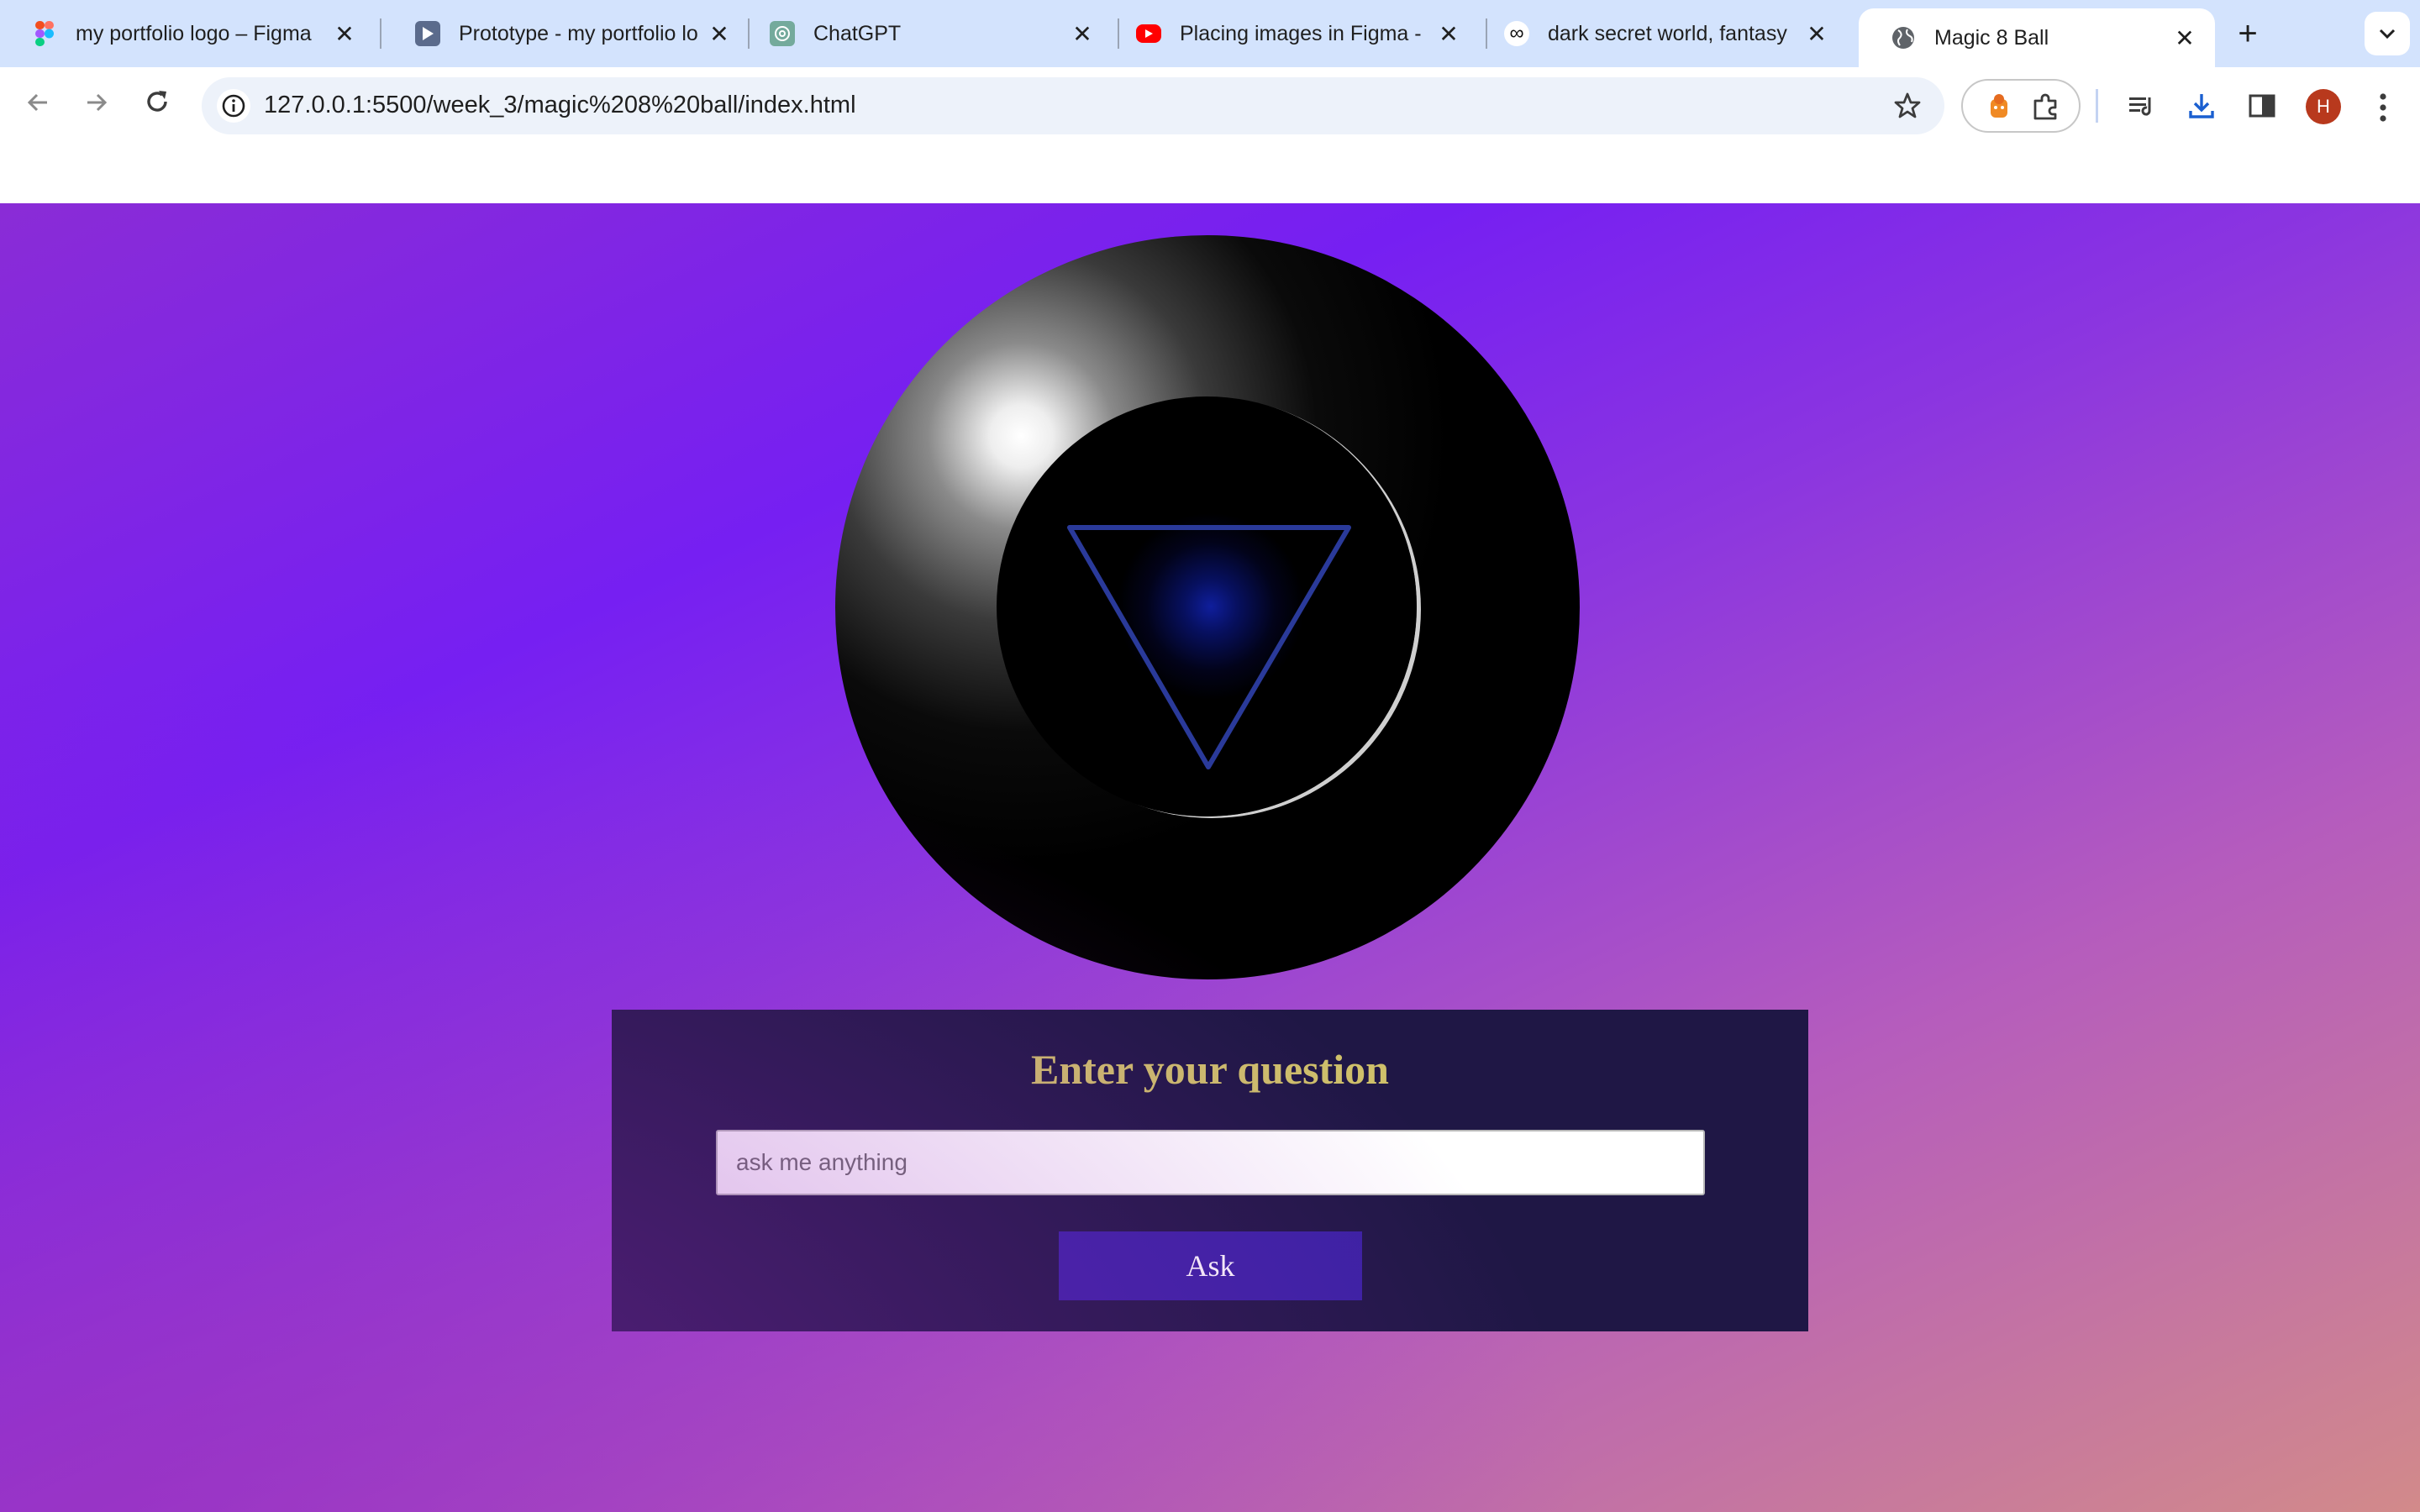 The image size is (2420, 1512). I want to click on tab-search-button, so click(2388, 33).